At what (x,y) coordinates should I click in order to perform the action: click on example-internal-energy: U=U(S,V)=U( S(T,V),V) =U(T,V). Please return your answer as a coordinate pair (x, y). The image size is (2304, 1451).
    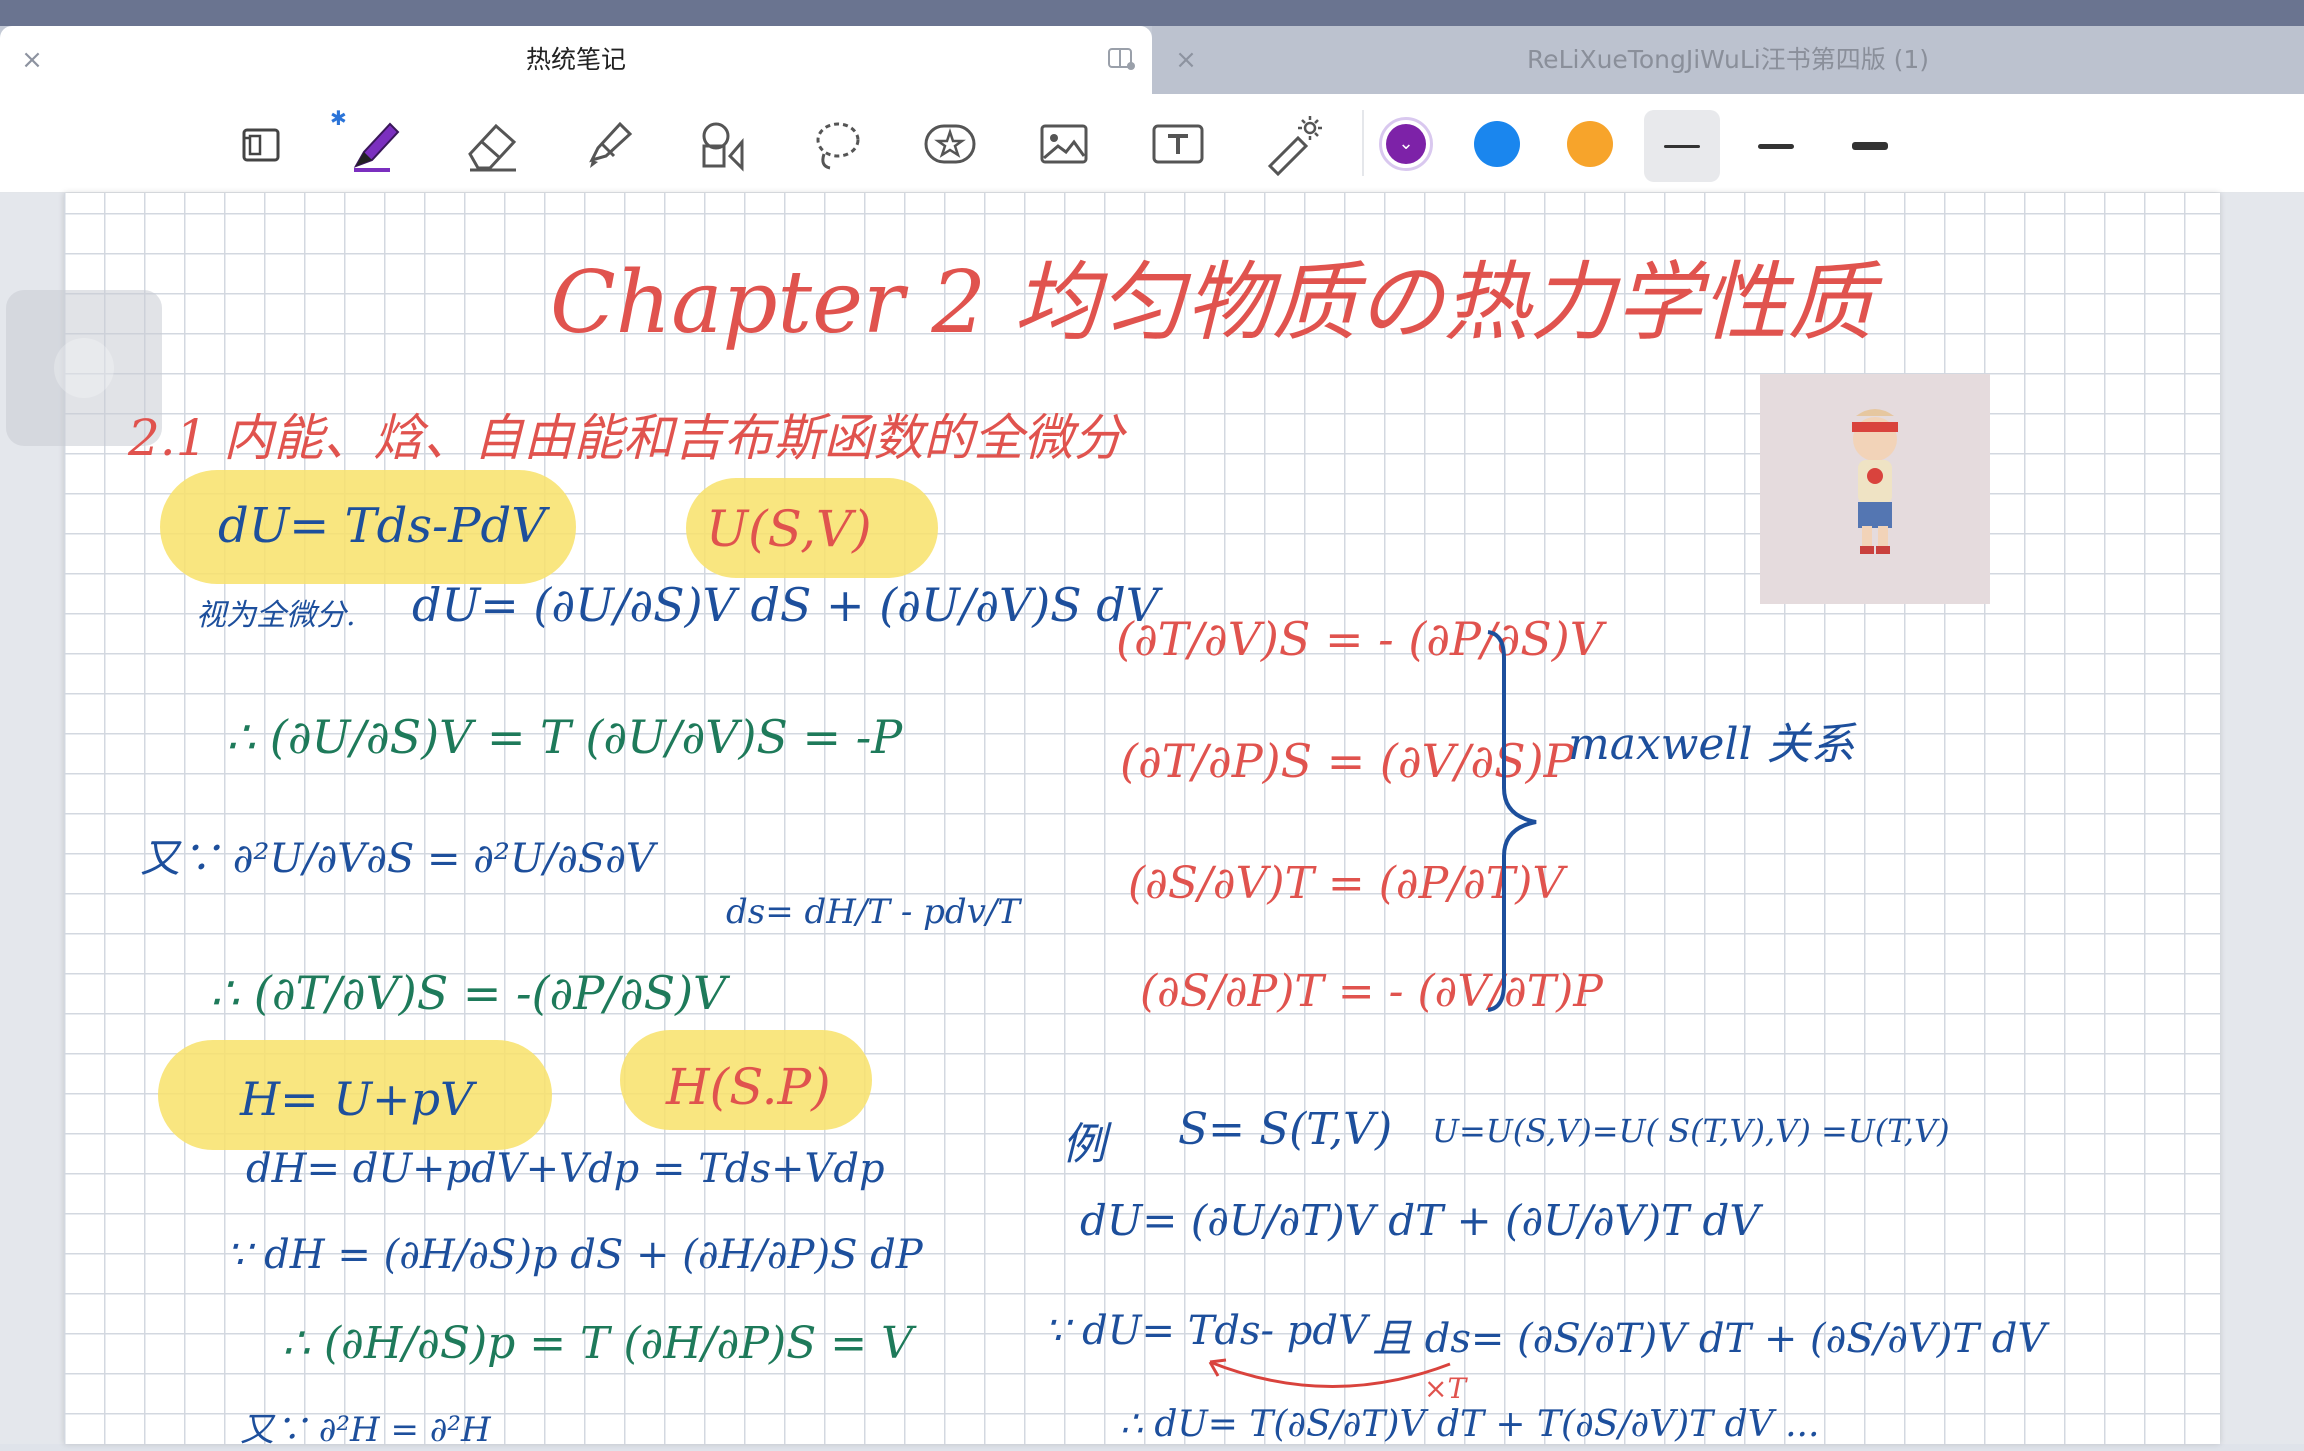
    Looking at the image, I should click on (1691, 1131).